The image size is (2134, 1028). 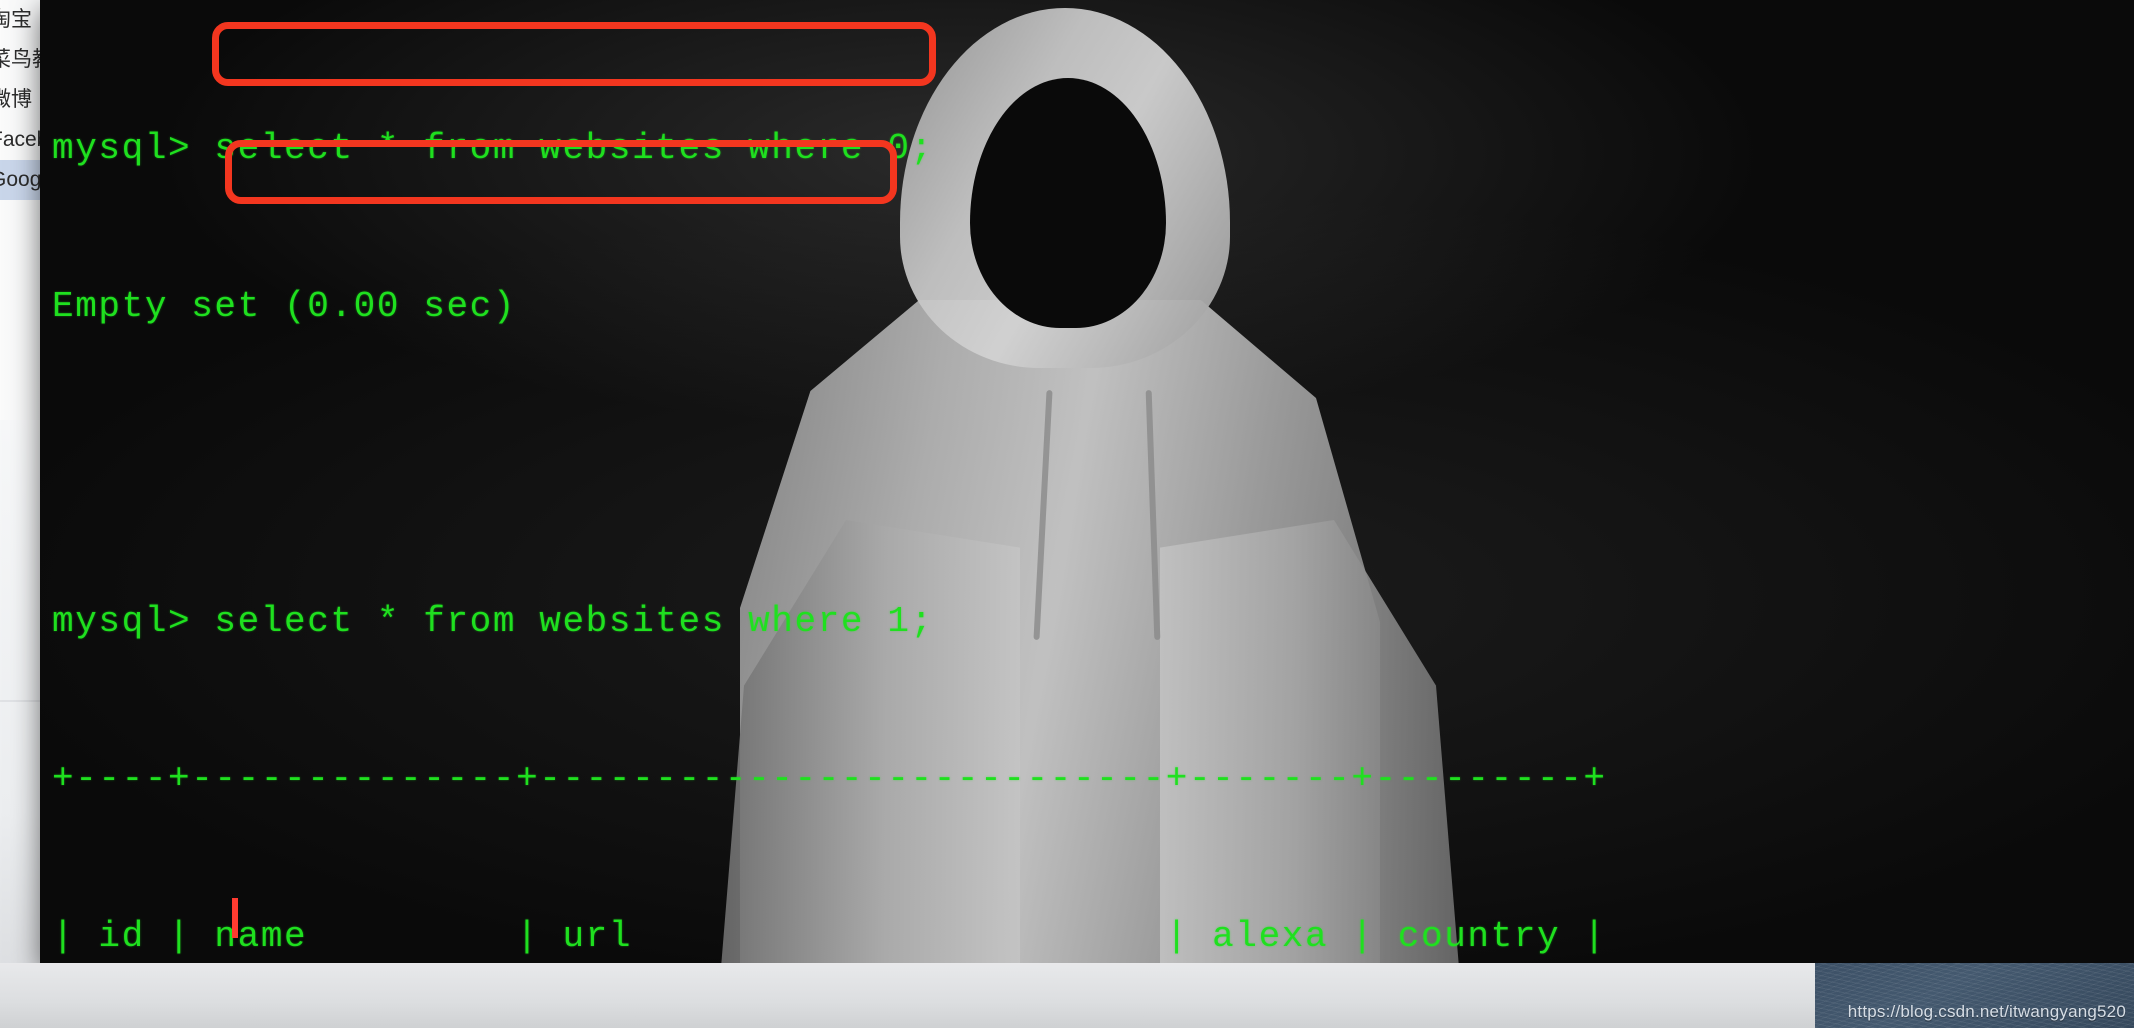 What do you see at coordinates (1986, 1011) in the screenshot?
I see `watermark-url: https://blog.csdn.net/itwangyang520` at bounding box center [1986, 1011].